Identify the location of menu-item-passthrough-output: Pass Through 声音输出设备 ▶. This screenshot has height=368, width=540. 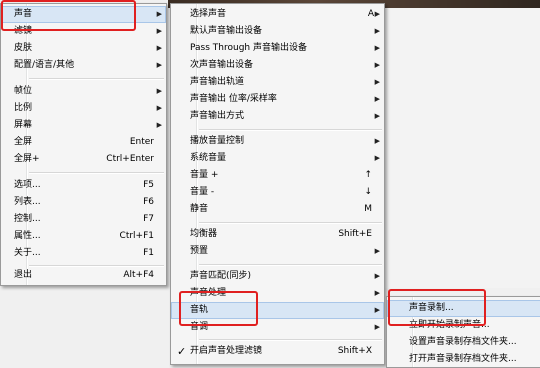
(277, 48).